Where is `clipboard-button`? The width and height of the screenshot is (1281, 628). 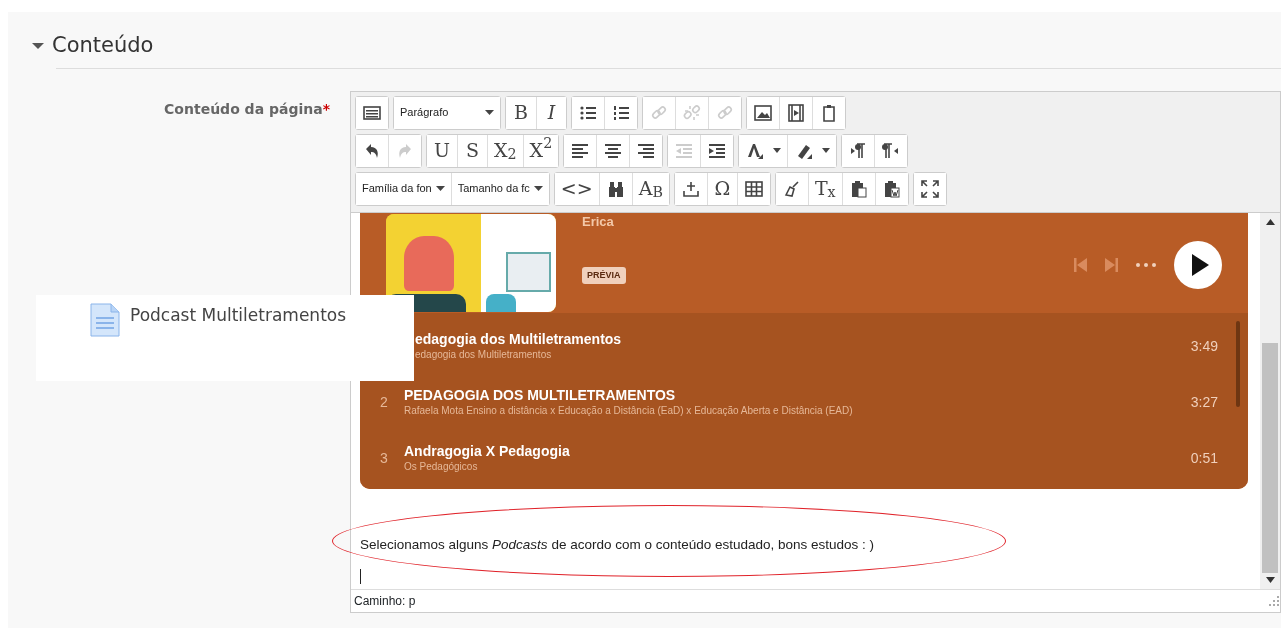
clipboard-button is located at coordinates (828, 112).